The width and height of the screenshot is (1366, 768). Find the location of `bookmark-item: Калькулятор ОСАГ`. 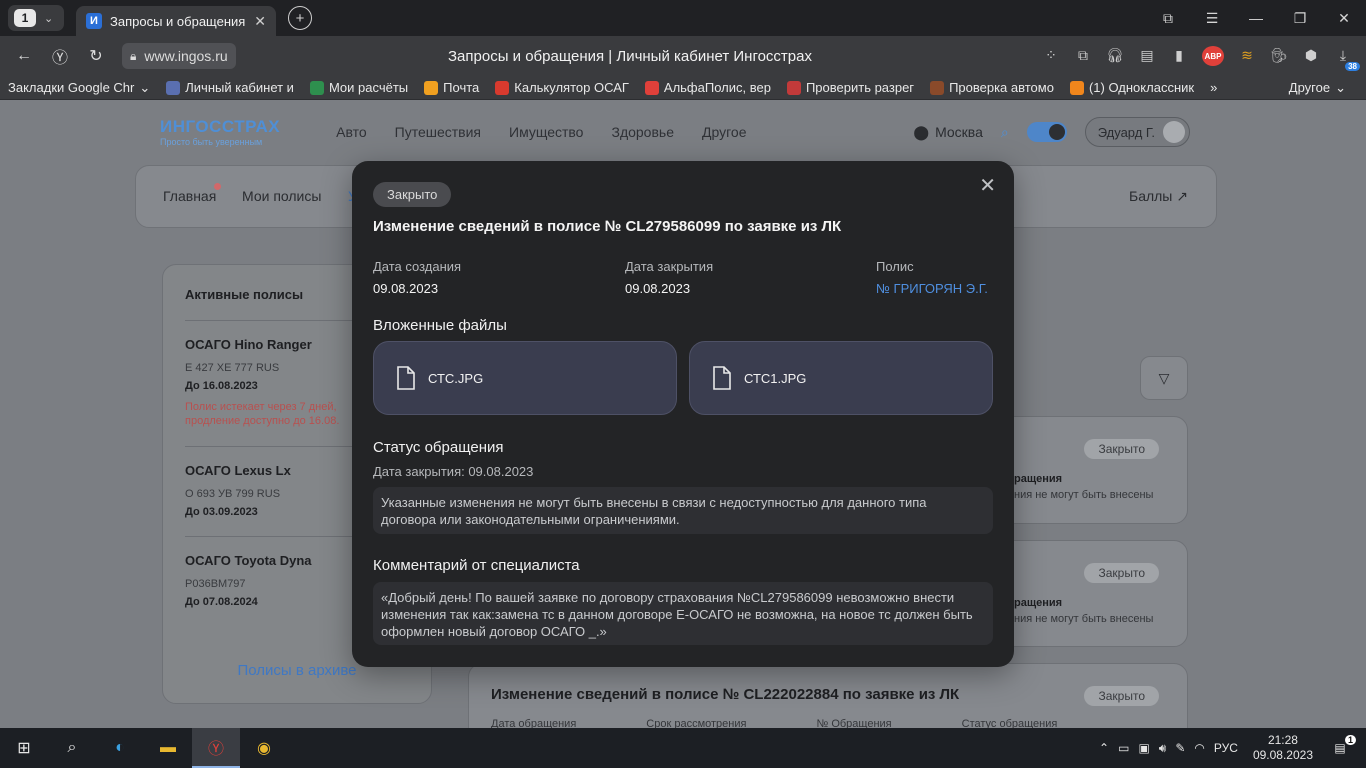

bookmark-item: Калькулятор ОСАГ is located at coordinates (562, 87).